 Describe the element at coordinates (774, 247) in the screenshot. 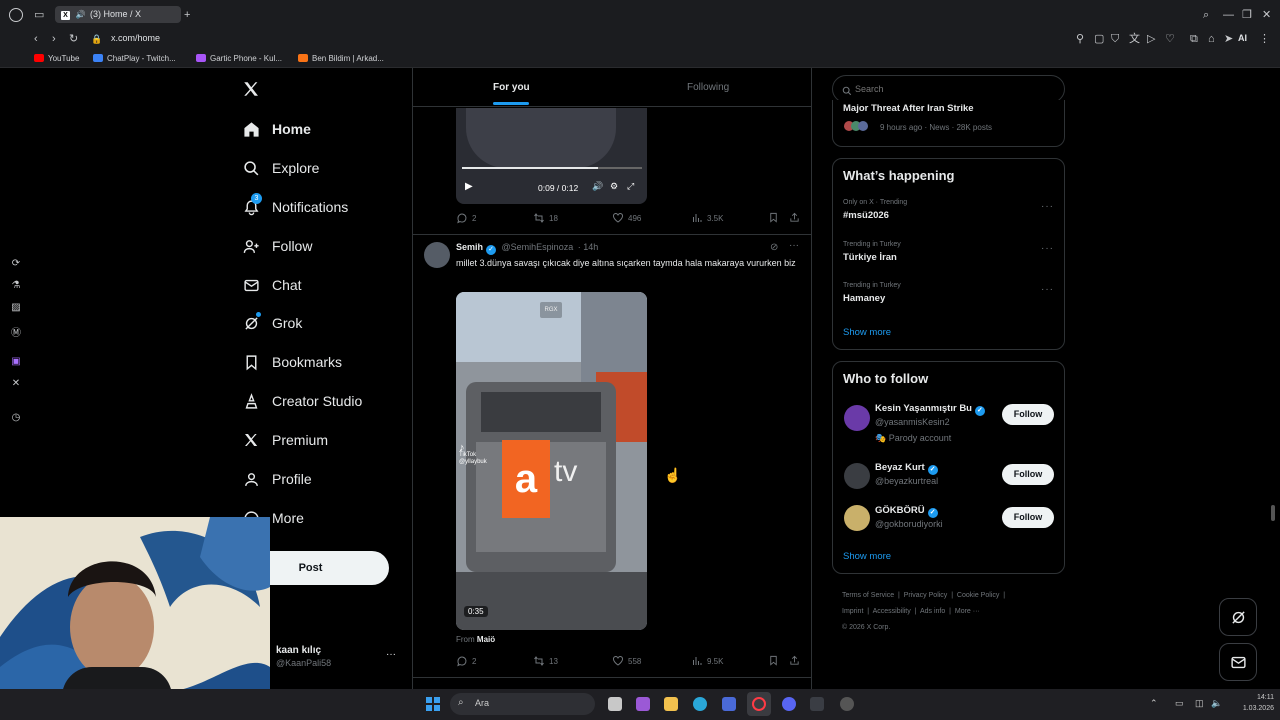

I see `grok-post-icon: ⊘` at that location.